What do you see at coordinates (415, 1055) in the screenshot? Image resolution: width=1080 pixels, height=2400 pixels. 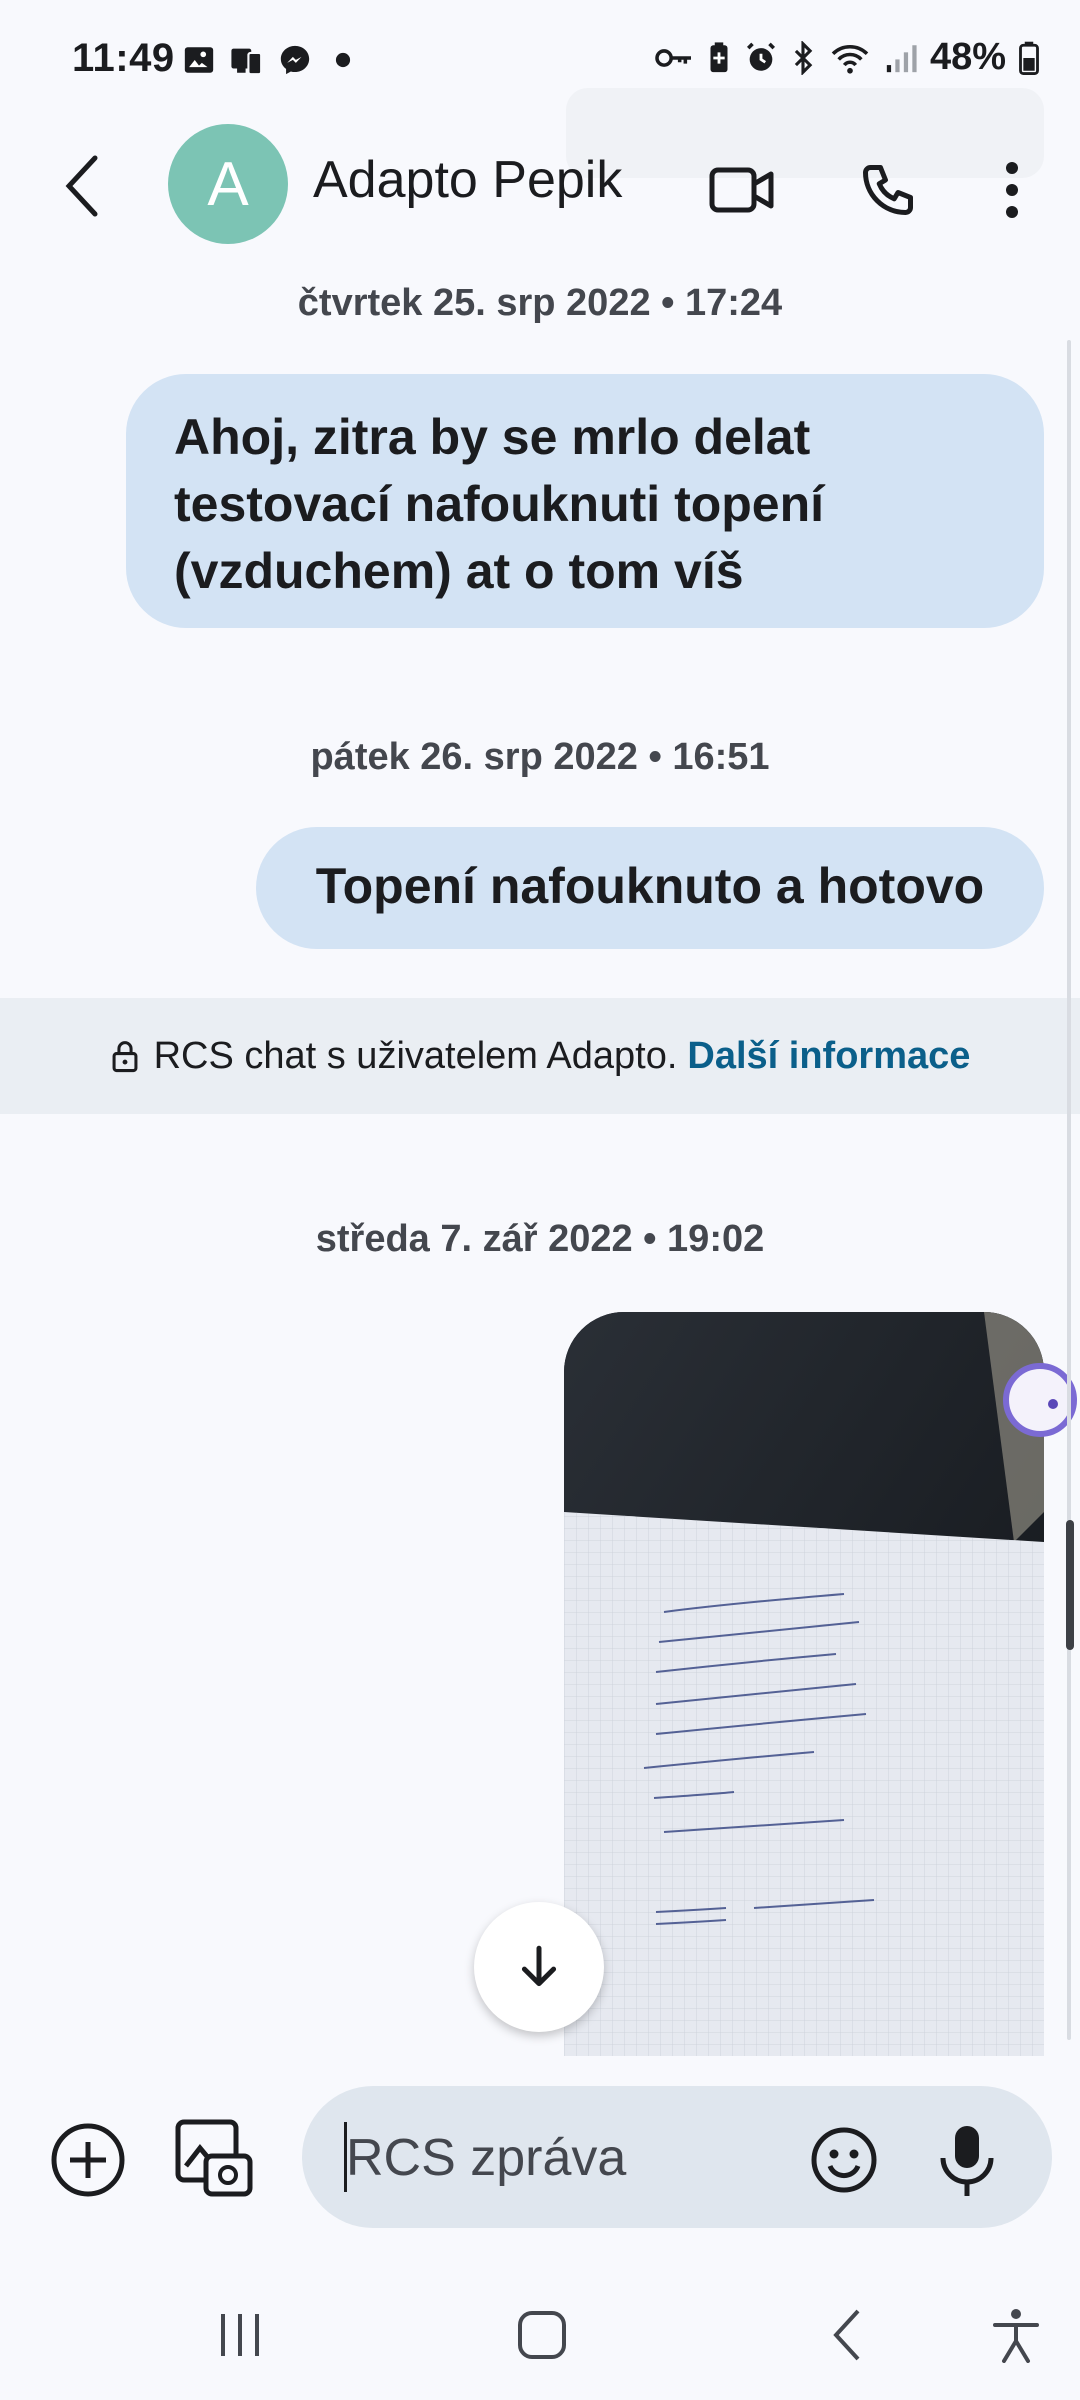 I see `rcs-banner-text: RCS chat s uživatelem Adapto.` at bounding box center [415, 1055].